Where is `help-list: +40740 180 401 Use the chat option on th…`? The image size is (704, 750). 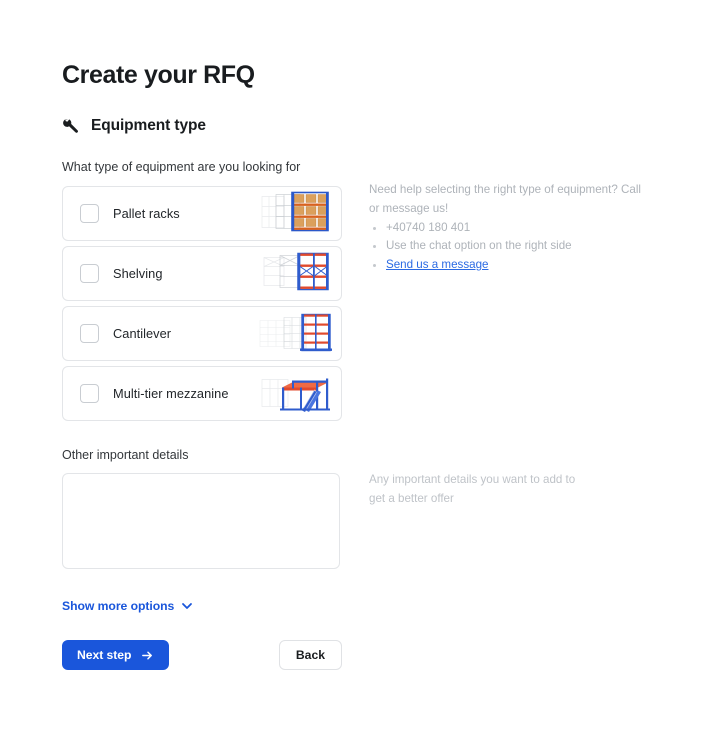 help-list: +40740 180 401 Use the chat option on th… is located at coordinates (505, 247).